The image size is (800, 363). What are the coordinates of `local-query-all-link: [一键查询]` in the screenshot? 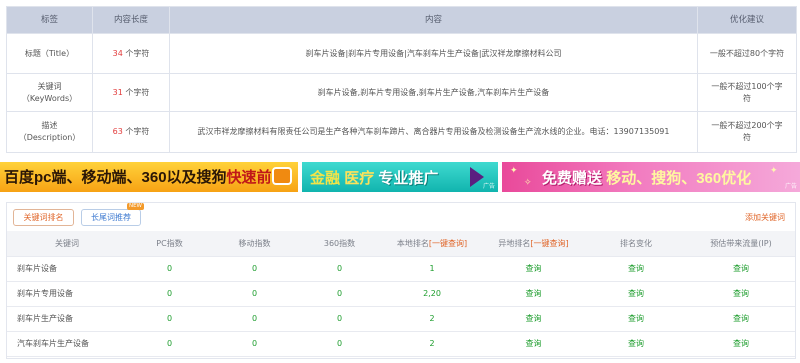 It's located at (448, 243).